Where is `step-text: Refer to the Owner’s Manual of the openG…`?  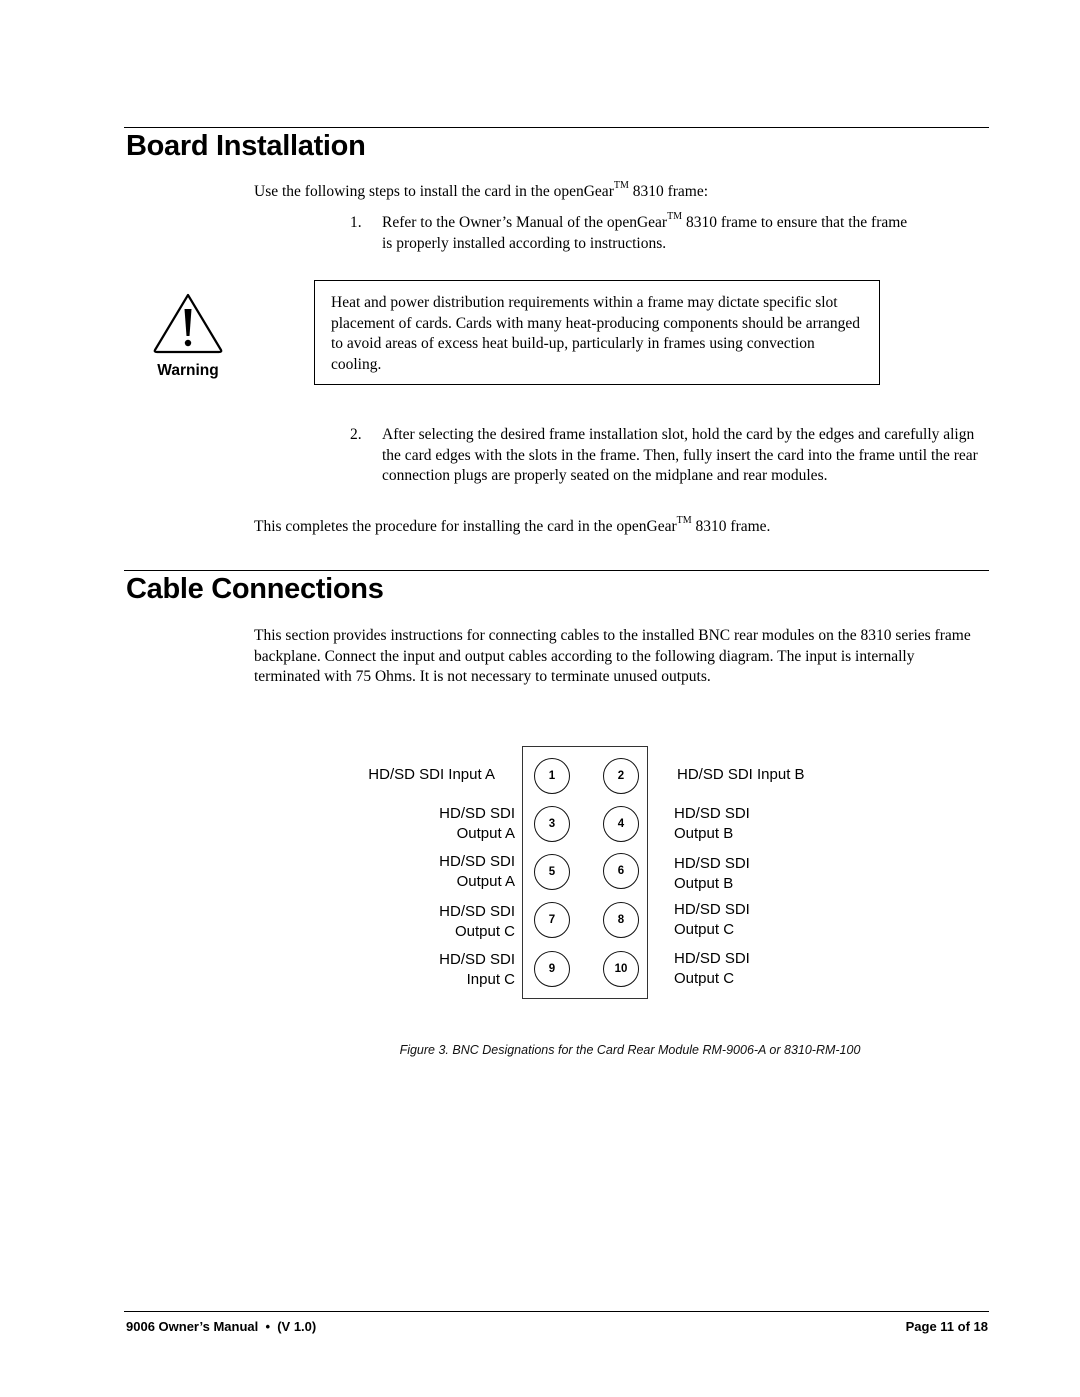
step-text: Refer to the Owner’s Manual of the openG… is located at coordinates (686, 232).